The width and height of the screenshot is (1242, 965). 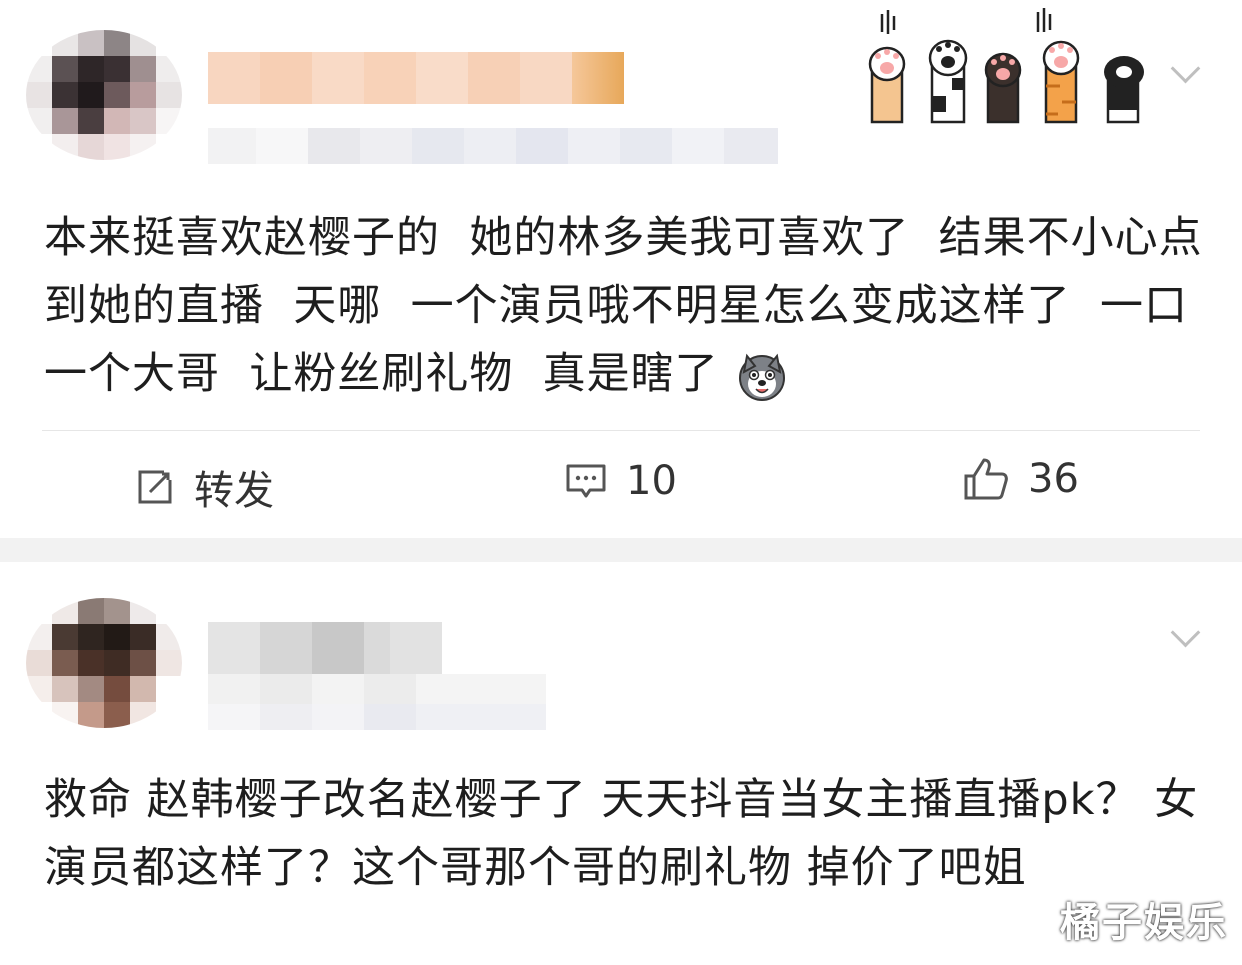 What do you see at coordinates (377, 690) in the screenshot?
I see `username-blurred-lower` at bounding box center [377, 690].